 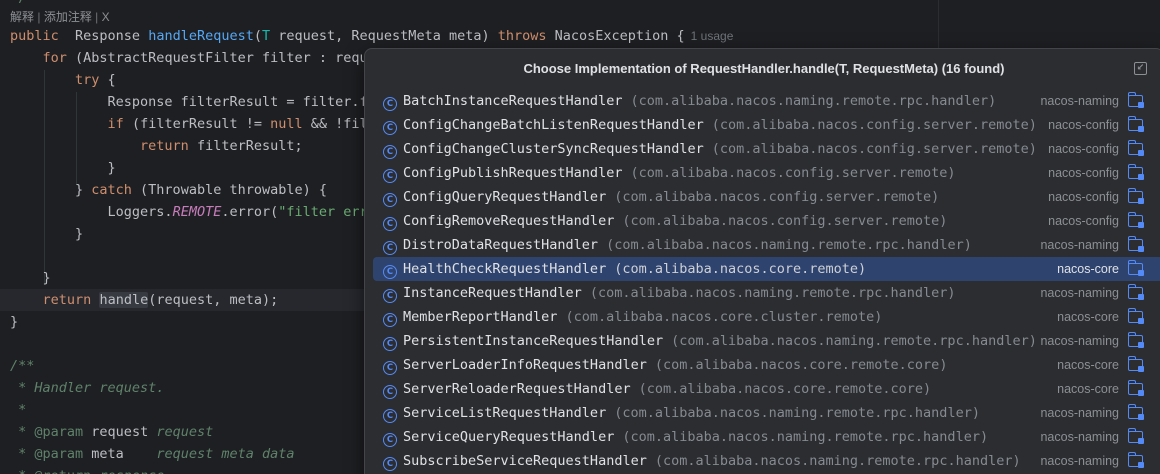 I want to click on code-line: * @param meta request meta data, so click(x=152, y=454).